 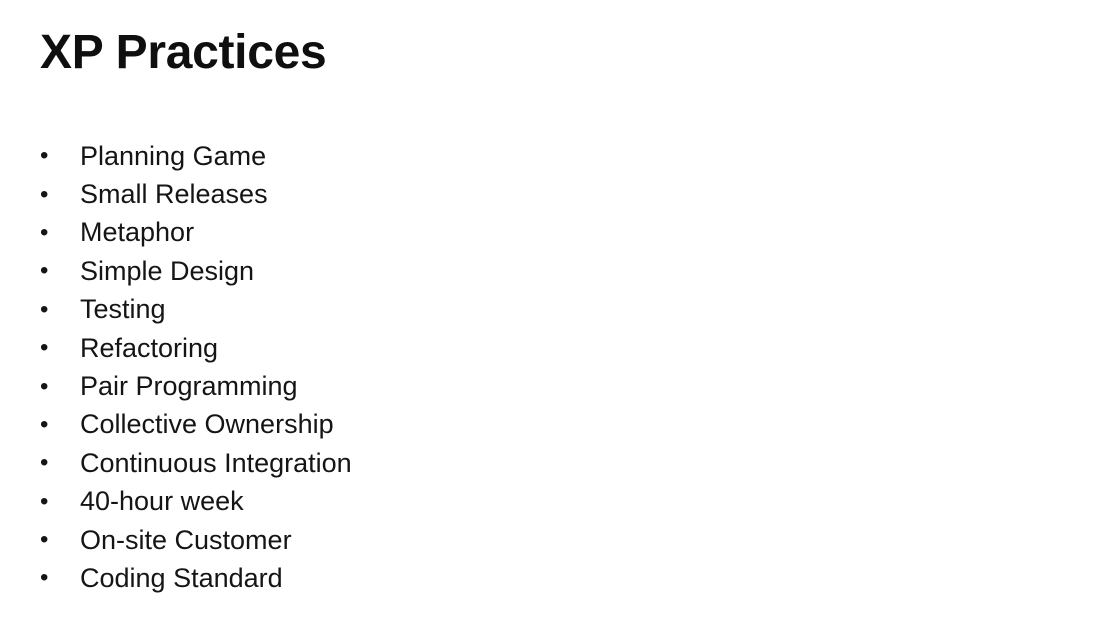 I want to click on list-item-text: Testing, so click(x=123, y=309).